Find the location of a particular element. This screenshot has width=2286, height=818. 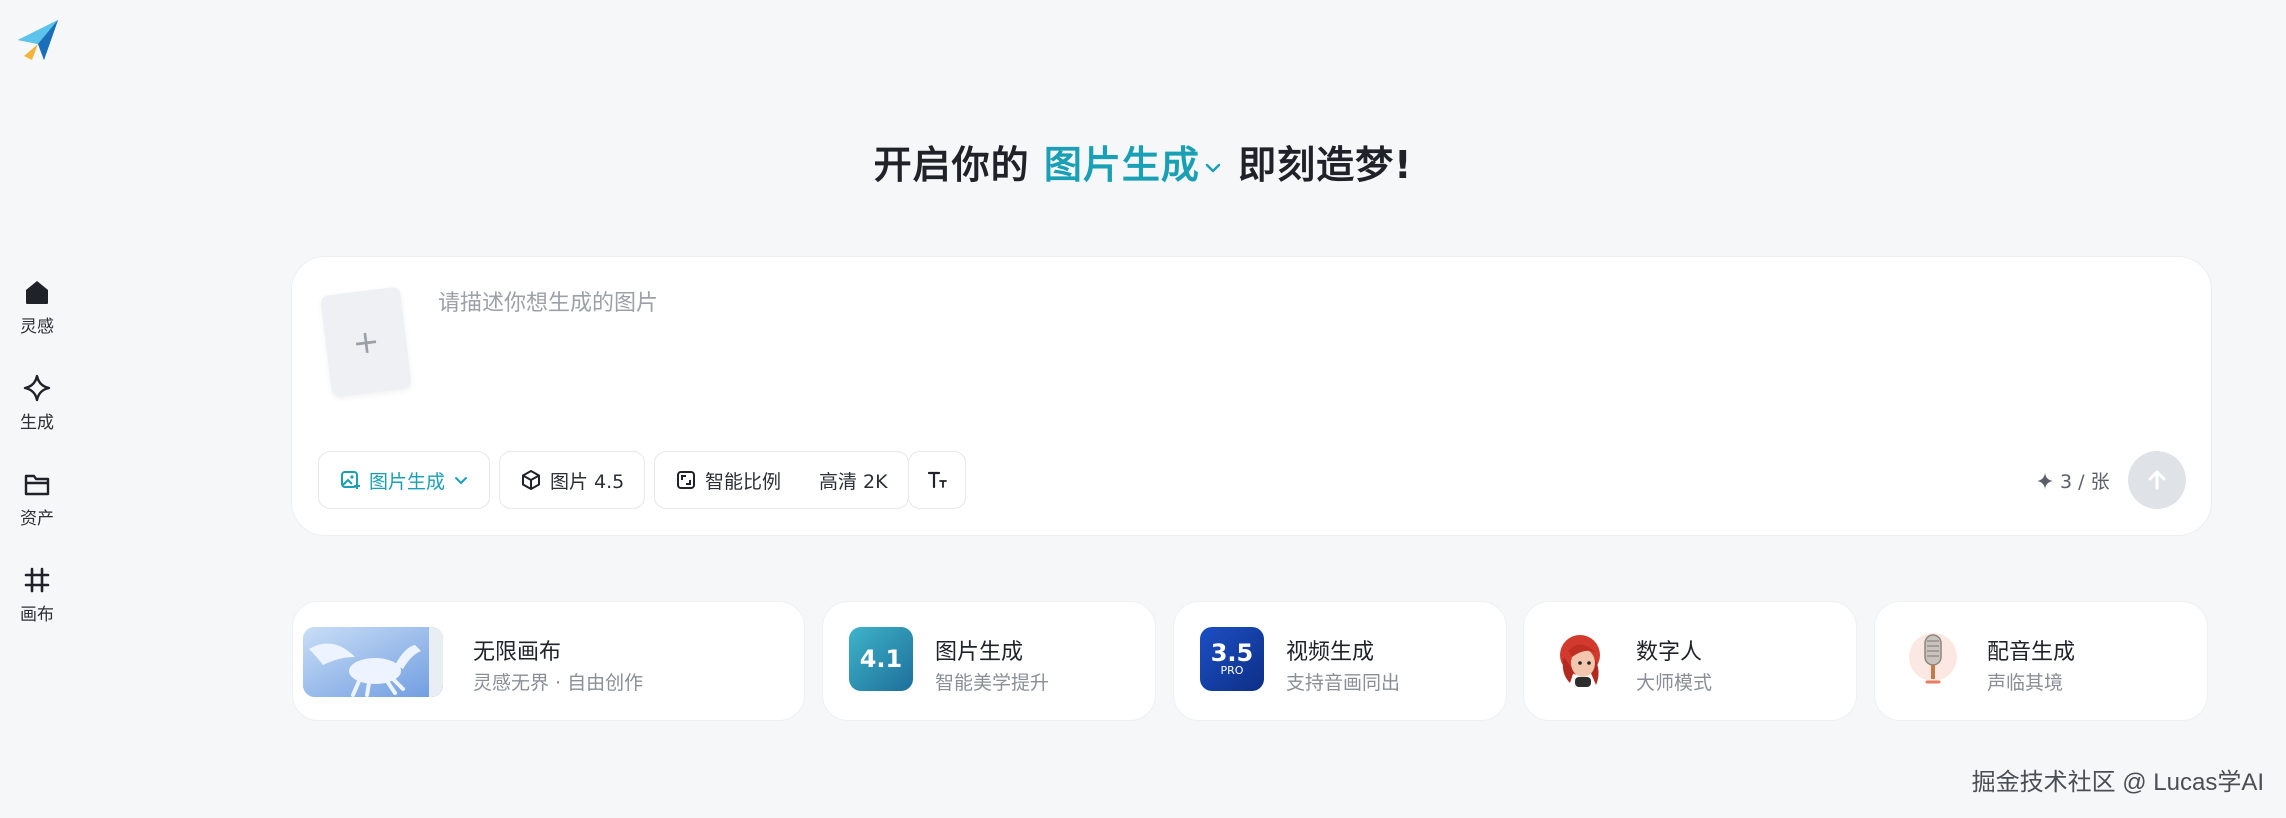

pegasus-thumbnail is located at coordinates (373, 662).